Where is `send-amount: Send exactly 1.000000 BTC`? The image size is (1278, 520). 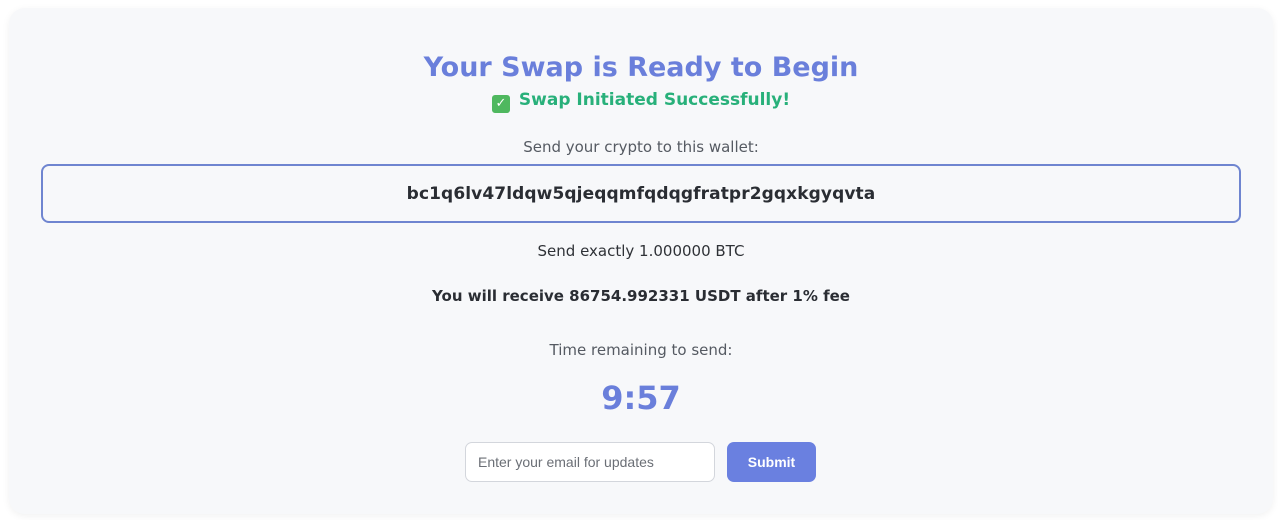
send-amount: Send exactly 1.000000 BTC is located at coordinates (641, 251).